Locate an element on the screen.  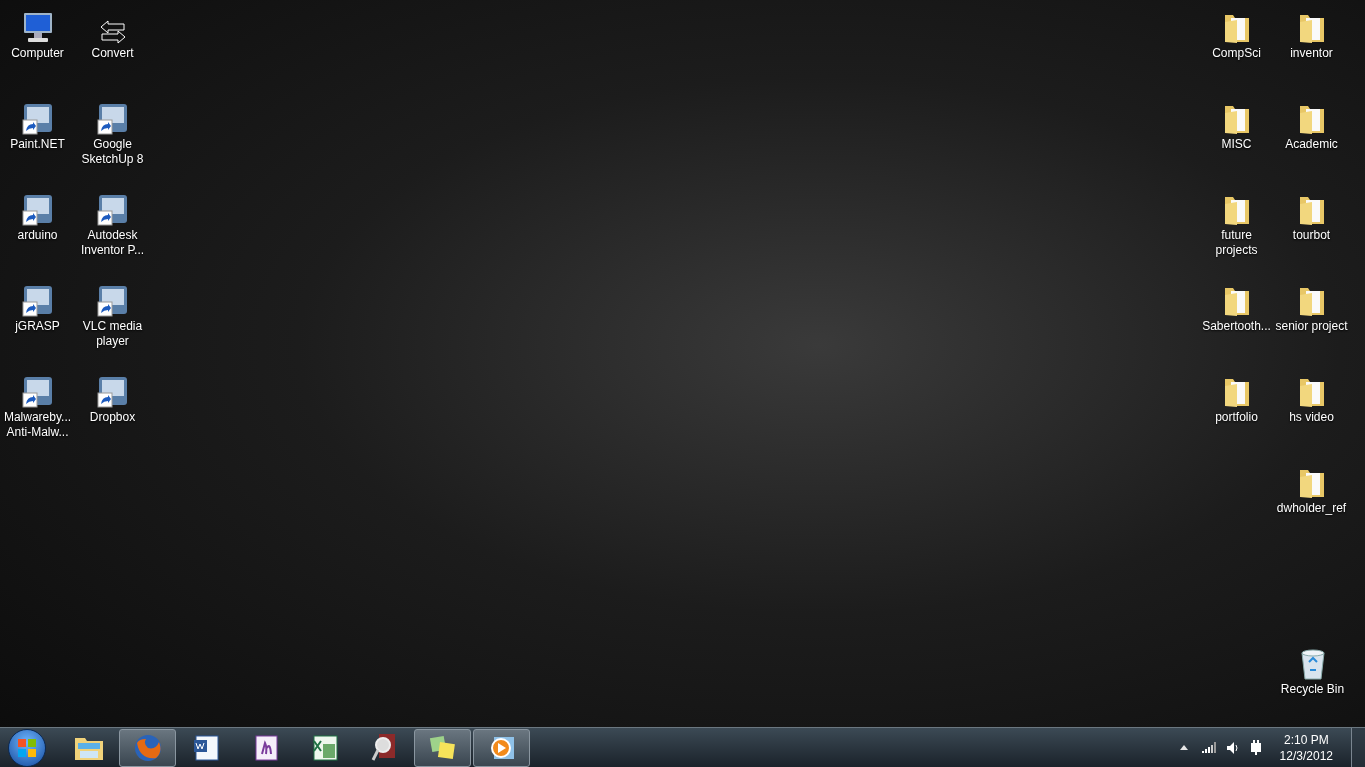
desktop-icon-label: arduino is located at coordinates (37, 235).